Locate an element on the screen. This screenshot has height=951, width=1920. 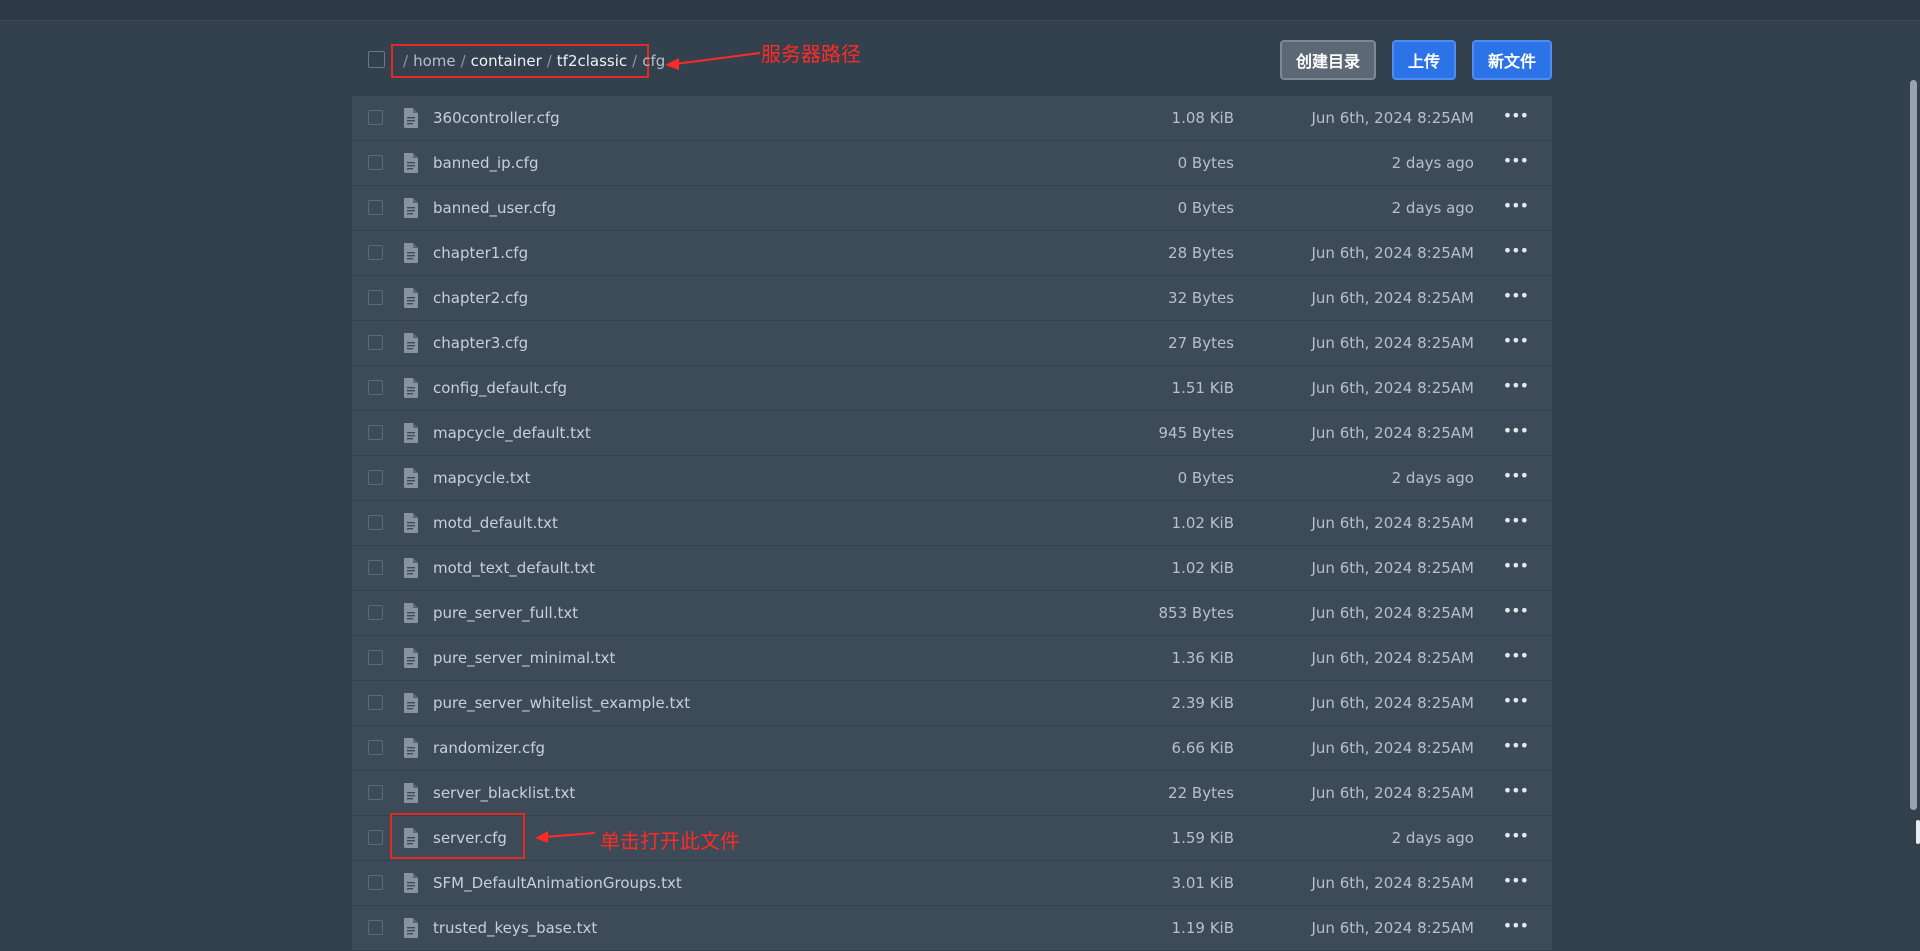
file-size: 1.51 KiB is located at coordinates (1202, 388).